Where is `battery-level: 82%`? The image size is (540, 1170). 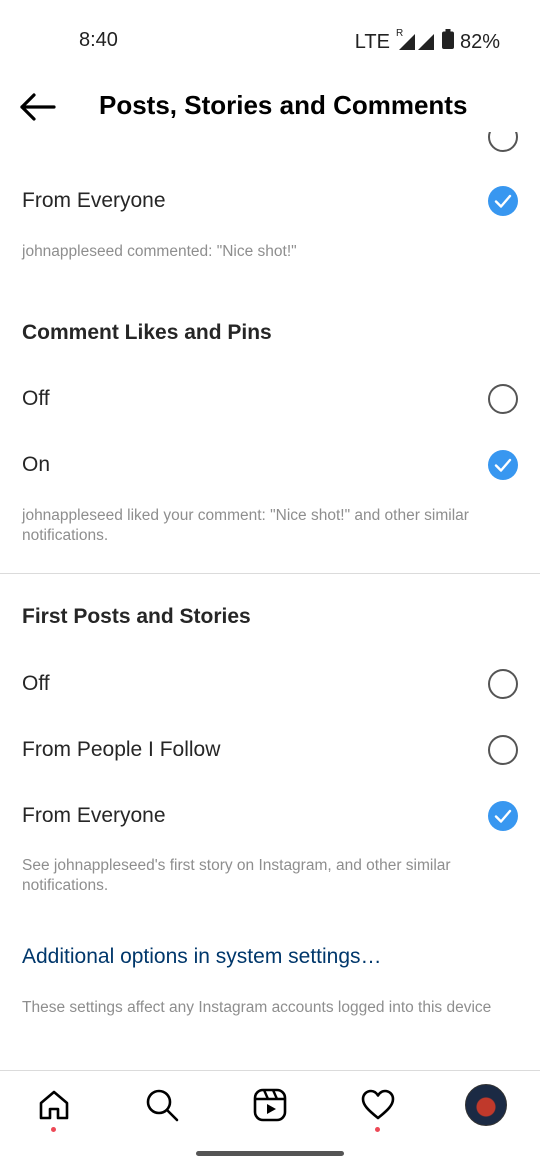 battery-level: 82% is located at coordinates (479, 41).